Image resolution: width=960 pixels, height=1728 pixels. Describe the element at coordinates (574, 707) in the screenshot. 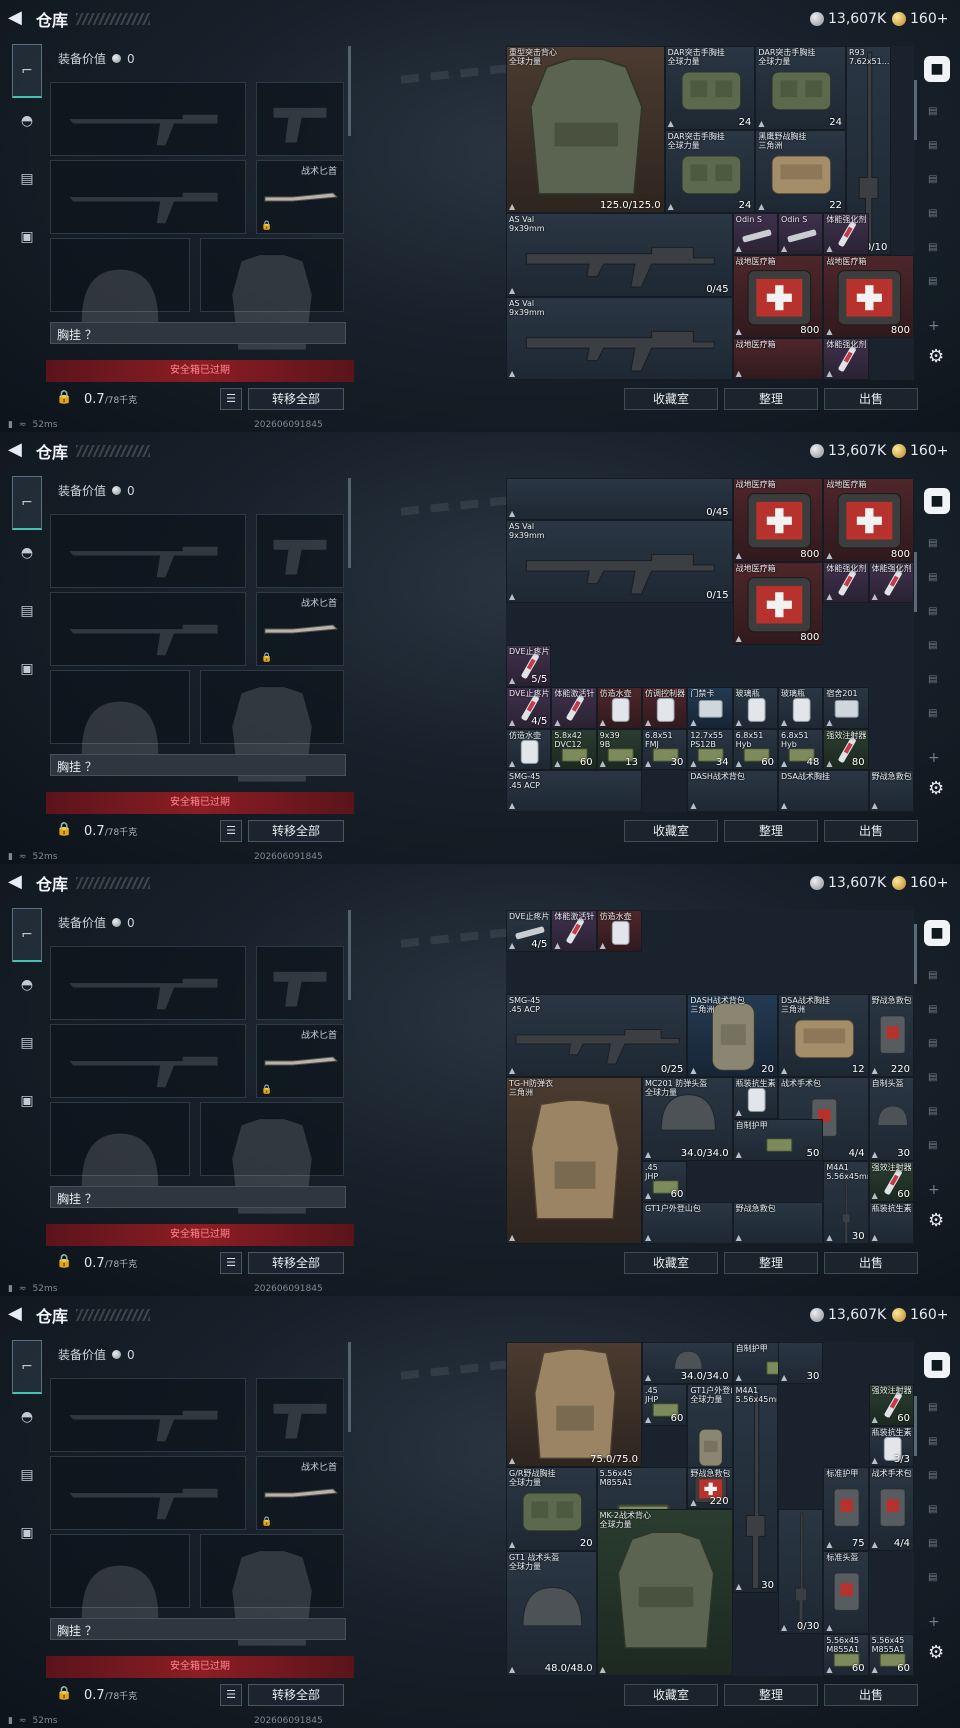

I see `stash-item: 体能激活针 ▲` at that location.